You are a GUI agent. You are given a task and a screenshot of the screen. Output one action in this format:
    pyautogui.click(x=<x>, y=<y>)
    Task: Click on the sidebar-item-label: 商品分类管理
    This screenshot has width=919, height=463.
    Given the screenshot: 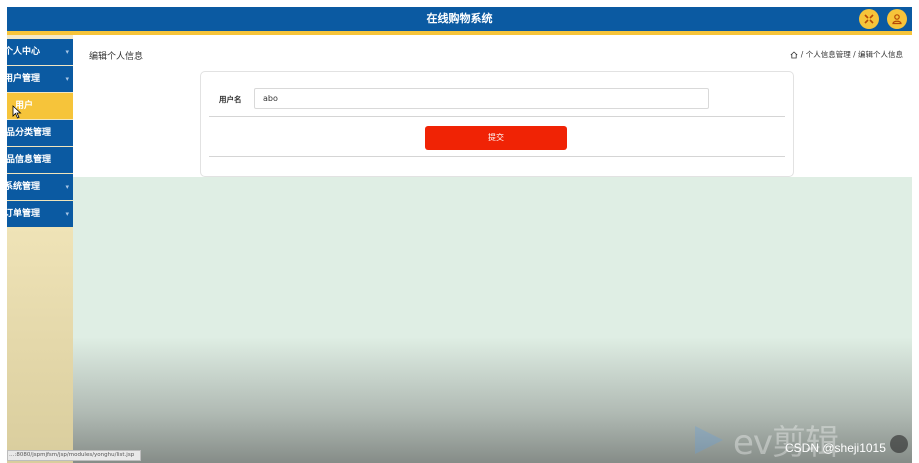 What is the action you would take?
    pyautogui.click(x=29, y=133)
    